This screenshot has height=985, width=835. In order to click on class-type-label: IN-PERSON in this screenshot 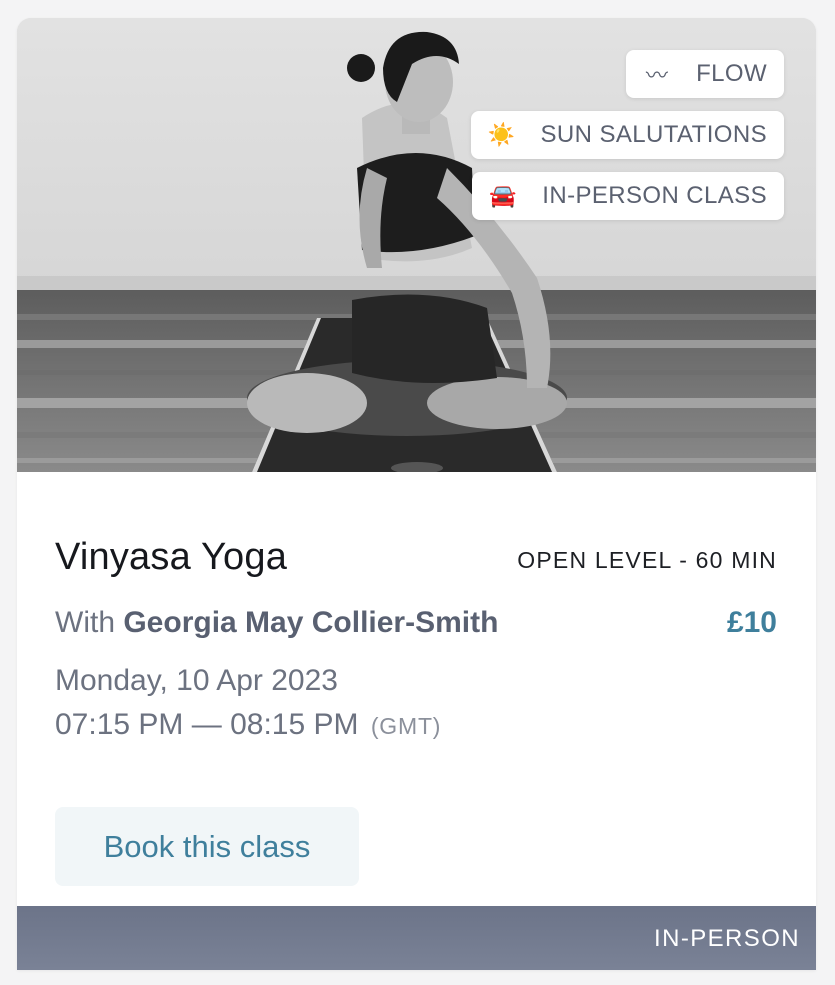, I will do `click(727, 938)`.